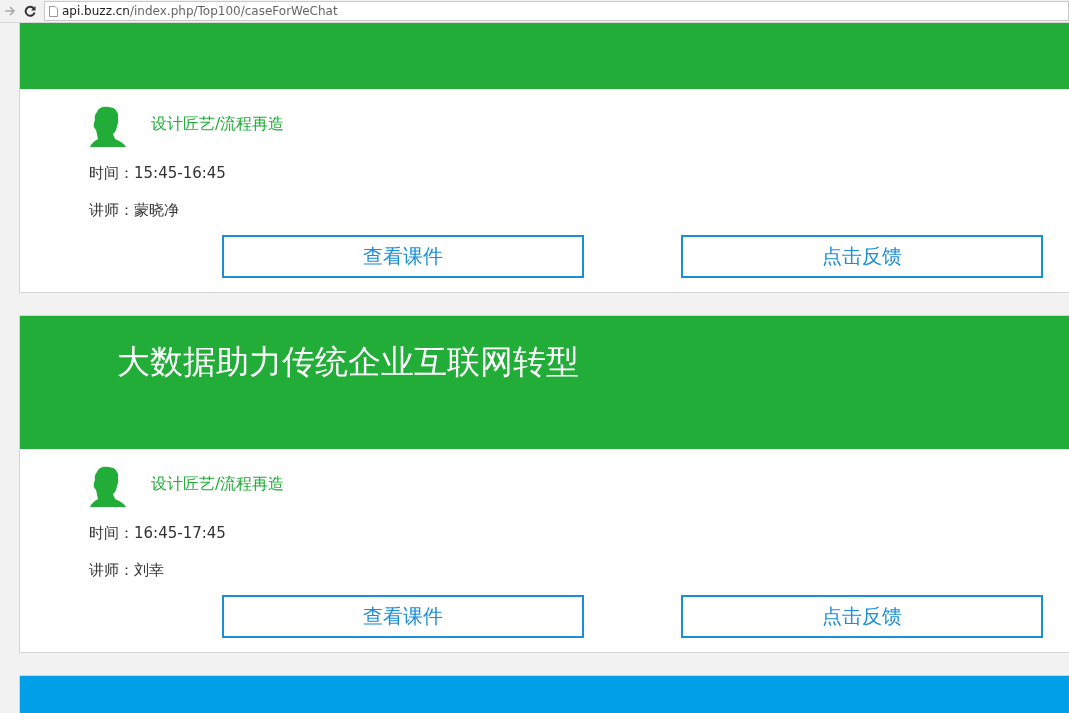  What do you see at coordinates (158, 173) in the screenshot?
I see `session-time: 时间：15:45-16:45` at bounding box center [158, 173].